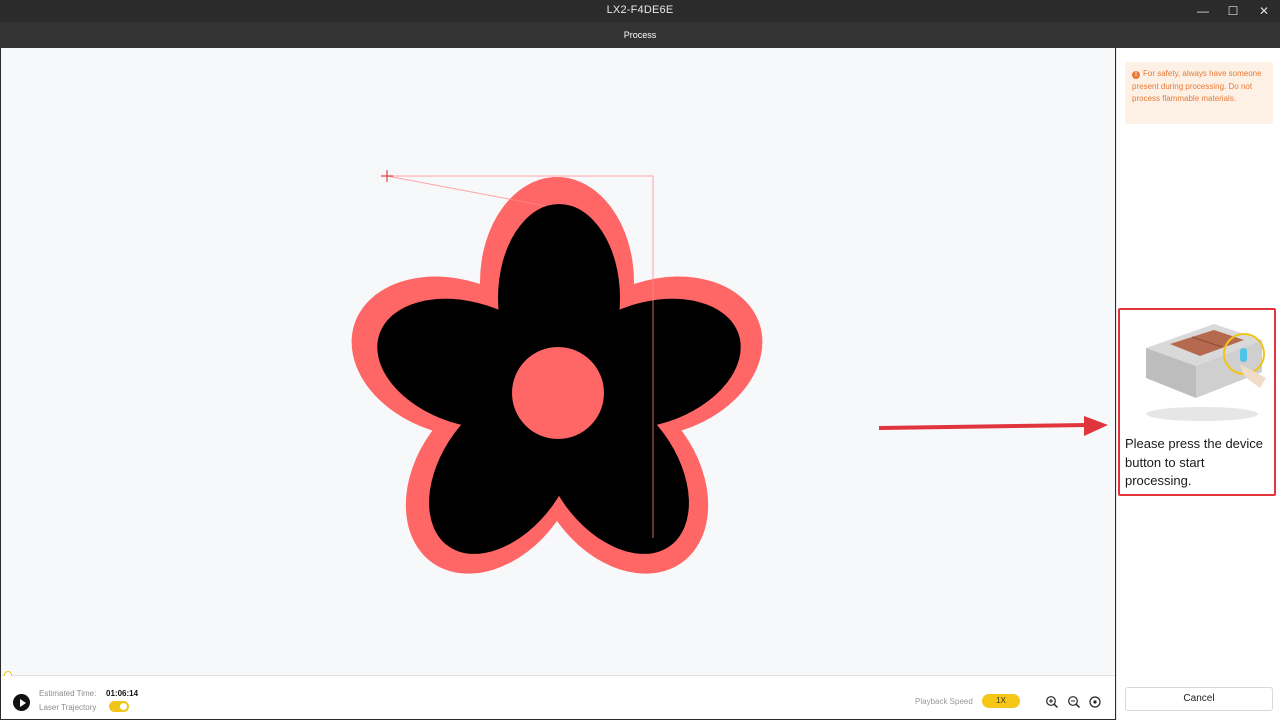 This screenshot has width=1280, height=720. Describe the element at coordinates (1206, 372) in the screenshot. I see `device-illustration-icon` at that location.